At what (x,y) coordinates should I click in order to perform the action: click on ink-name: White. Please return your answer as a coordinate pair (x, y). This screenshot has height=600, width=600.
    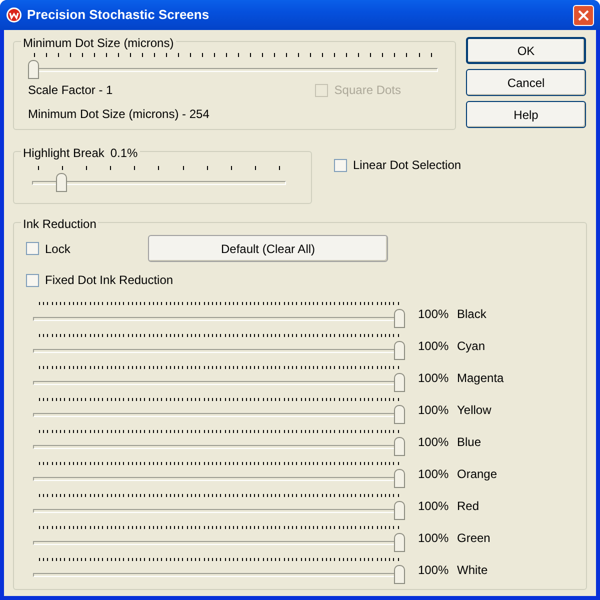
    Looking at the image, I should click on (472, 570).